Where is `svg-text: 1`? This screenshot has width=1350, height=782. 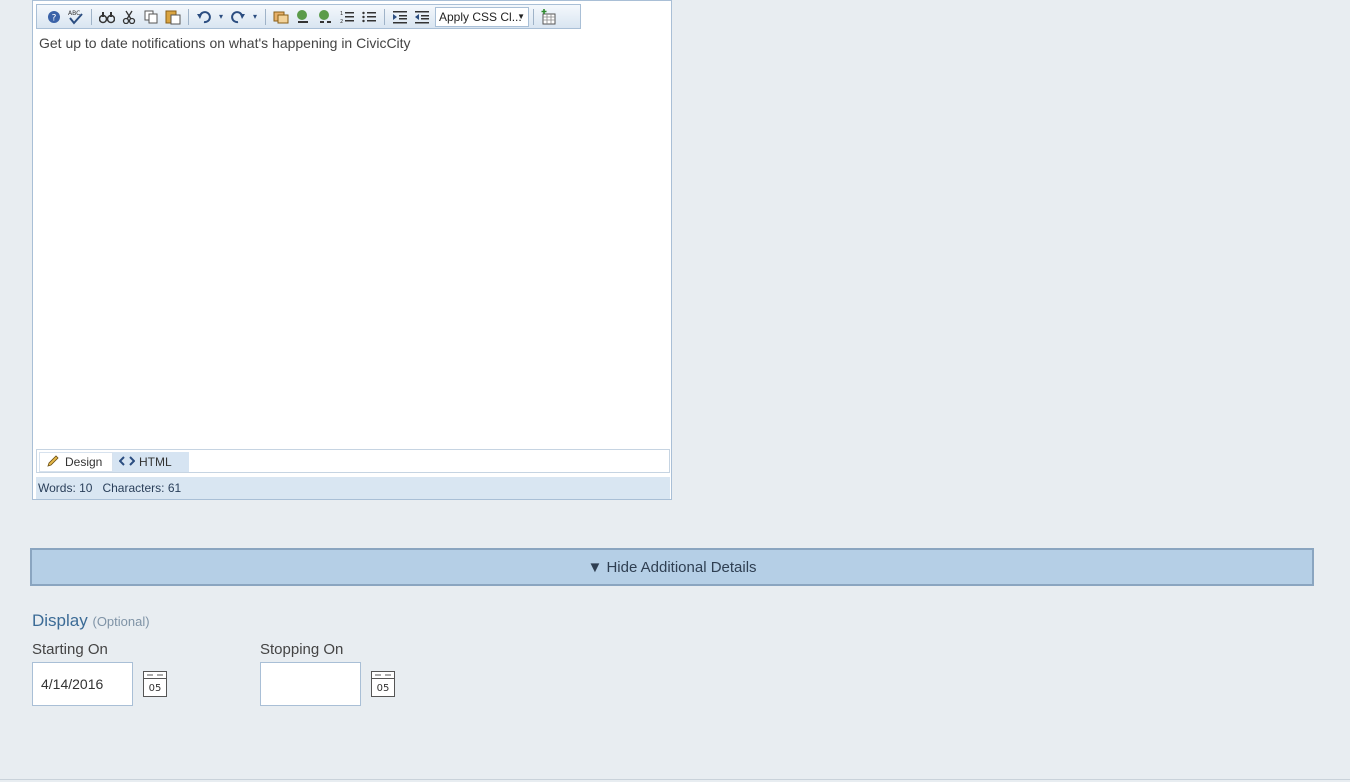
svg-text: 1 is located at coordinates (341, 14).